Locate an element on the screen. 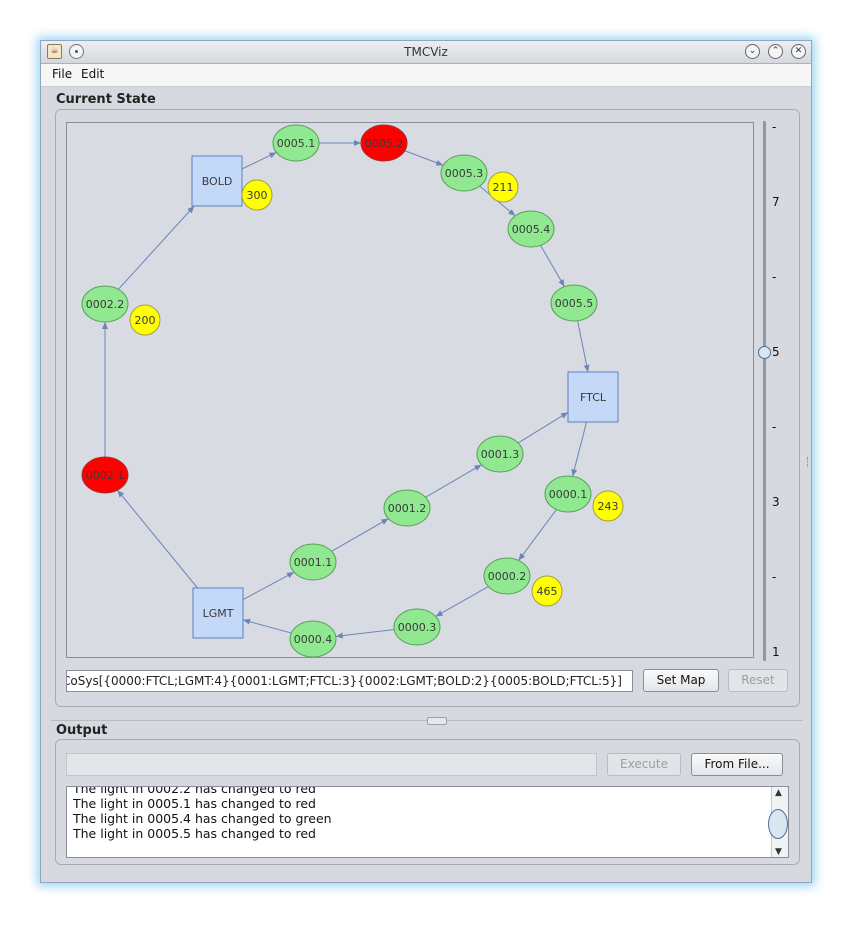 The image size is (853, 925). minimize-icon: ⌄ is located at coordinates (752, 51).